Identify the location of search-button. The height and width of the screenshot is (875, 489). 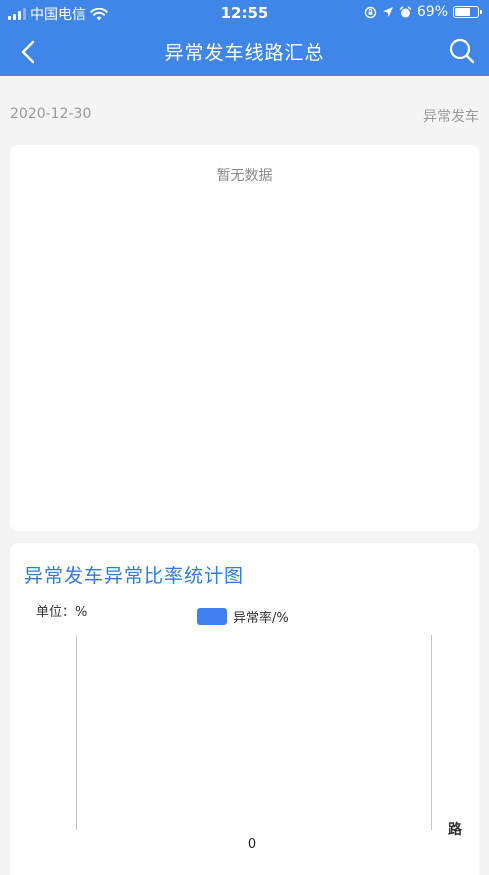
(462, 51).